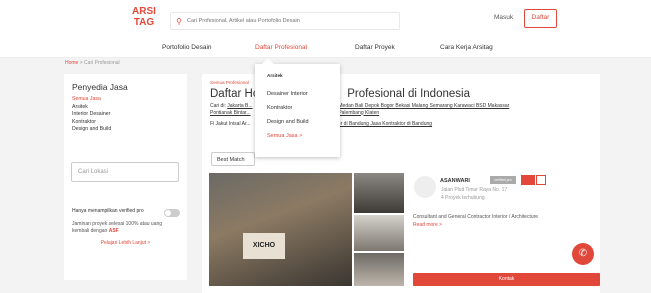 Image resolution: width=651 pixels, height=293 pixels. What do you see at coordinates (506, 279) in the screenshot?
I see `contact-button: Kontak` at bounding box center [506, 279].